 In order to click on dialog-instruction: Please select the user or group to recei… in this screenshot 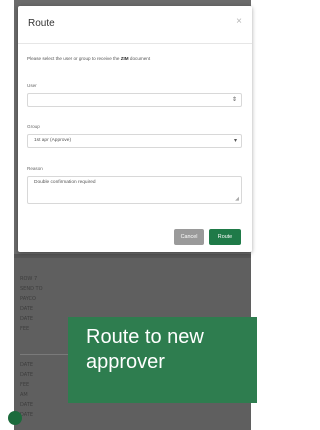, I will do `click(136, 58)`.